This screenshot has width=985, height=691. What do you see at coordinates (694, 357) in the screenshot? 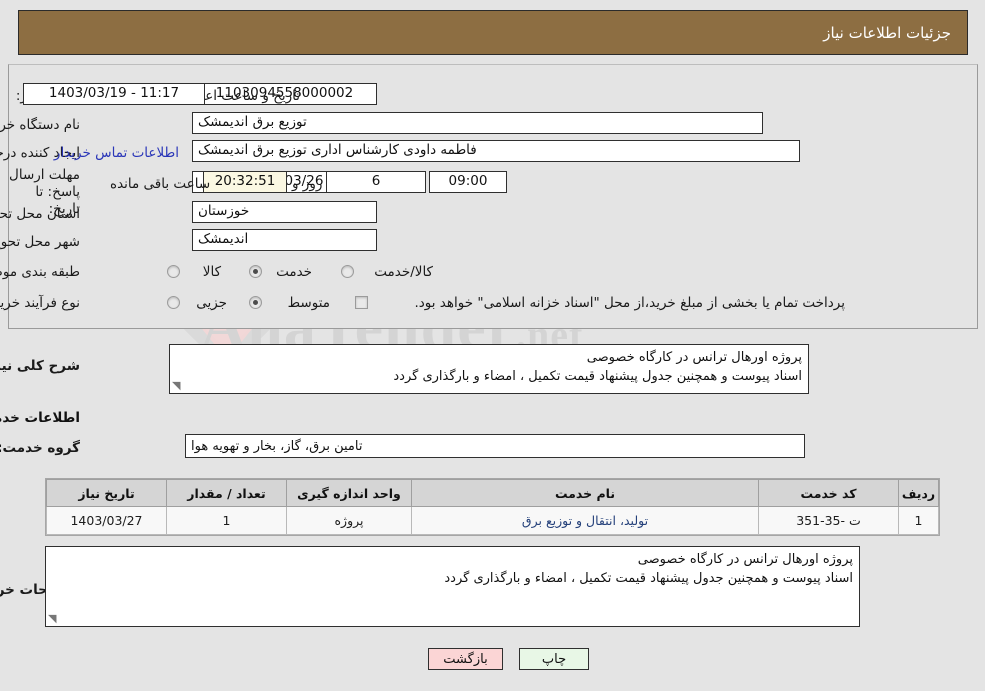
I see `need-summary-line-1: پروژه اورهال ترانس در کارگاه خصوصی` at bounding box center [694, 357].